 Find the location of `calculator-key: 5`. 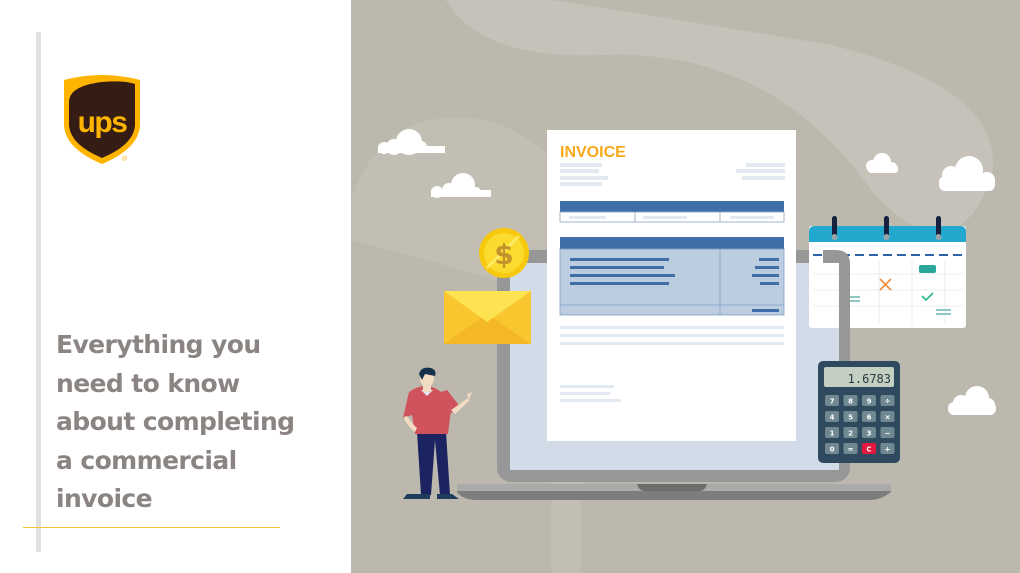

calculator-key: 5 is located at coordinates (850, 416).